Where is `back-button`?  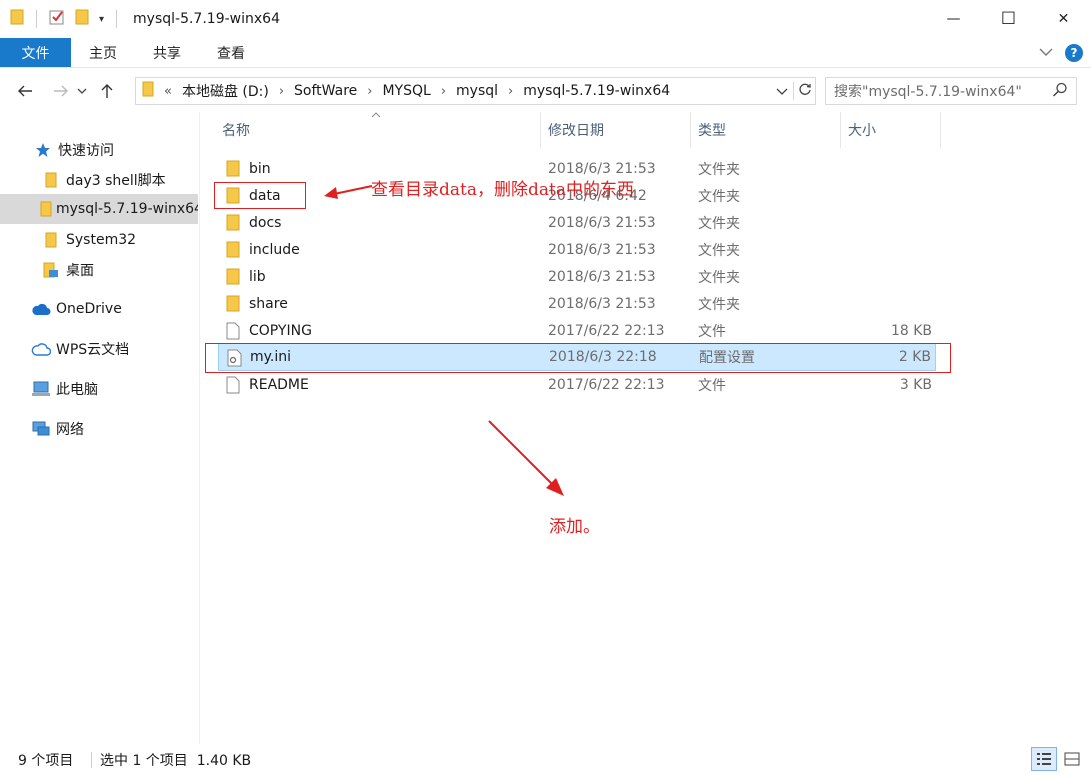 back-button is located at coordinates (25, 91).